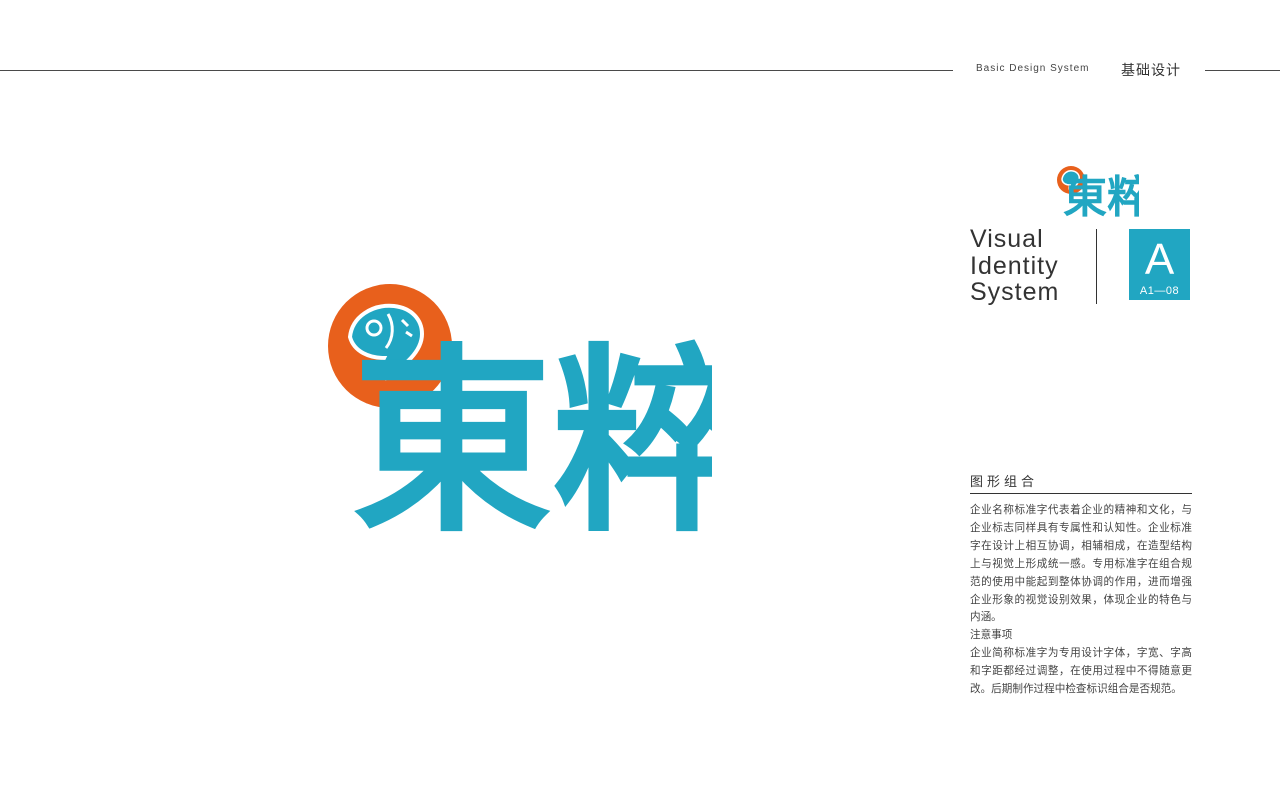 Image resolution: width=1280 pixels, height=794 pixels. What do you see at coordinates (1004, 481) in the screenshot?
I see `section-title: 图形组合` at bounding box center [1004, 481].